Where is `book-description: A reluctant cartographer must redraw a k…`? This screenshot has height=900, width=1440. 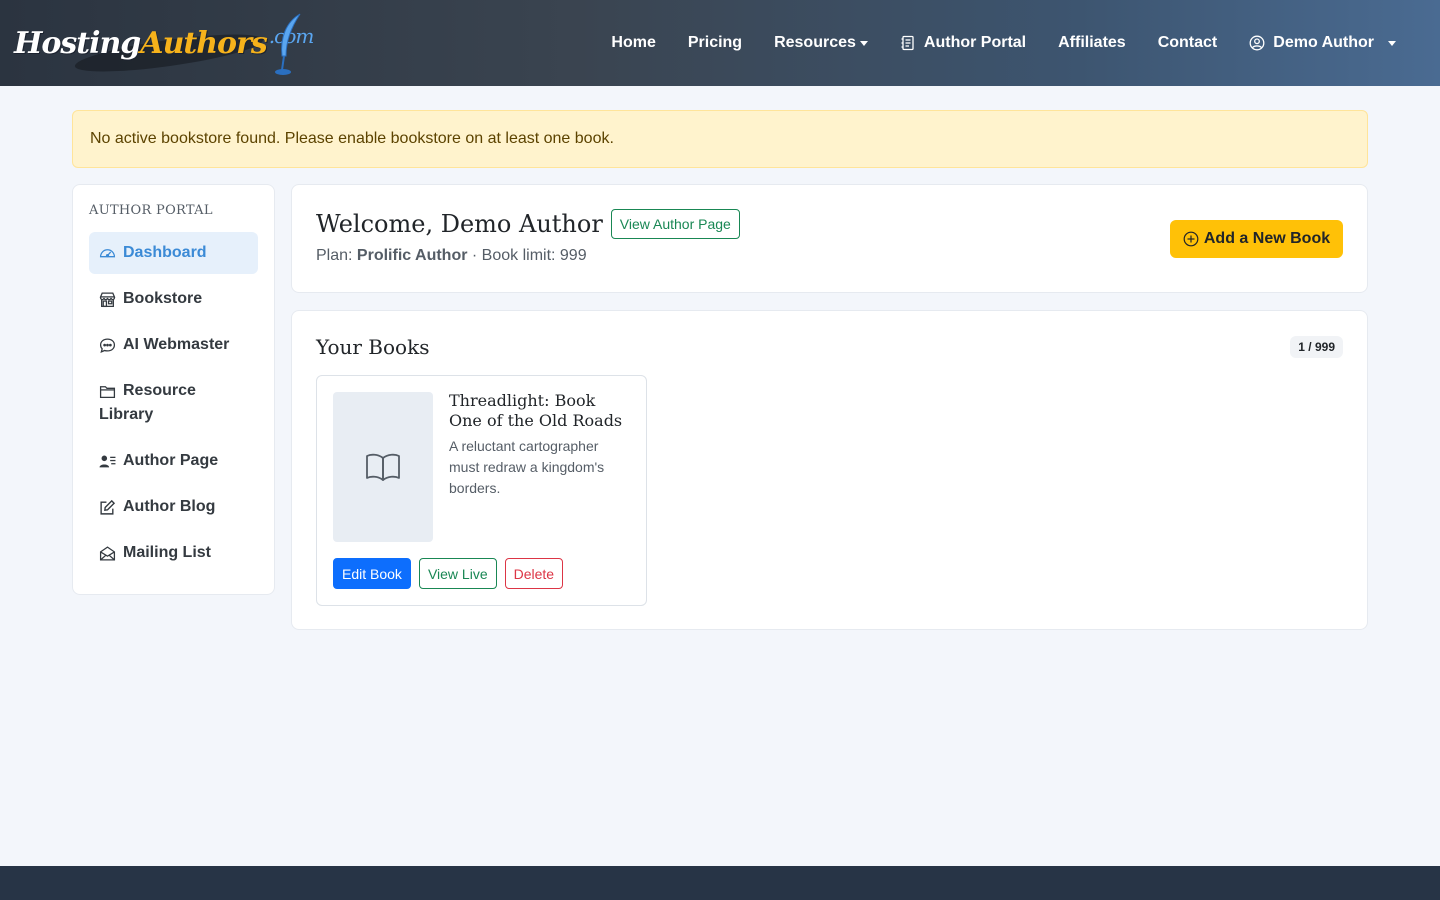
book-description: A reluctant cartographer must redraw a k… is located at coordinates (527, 467).